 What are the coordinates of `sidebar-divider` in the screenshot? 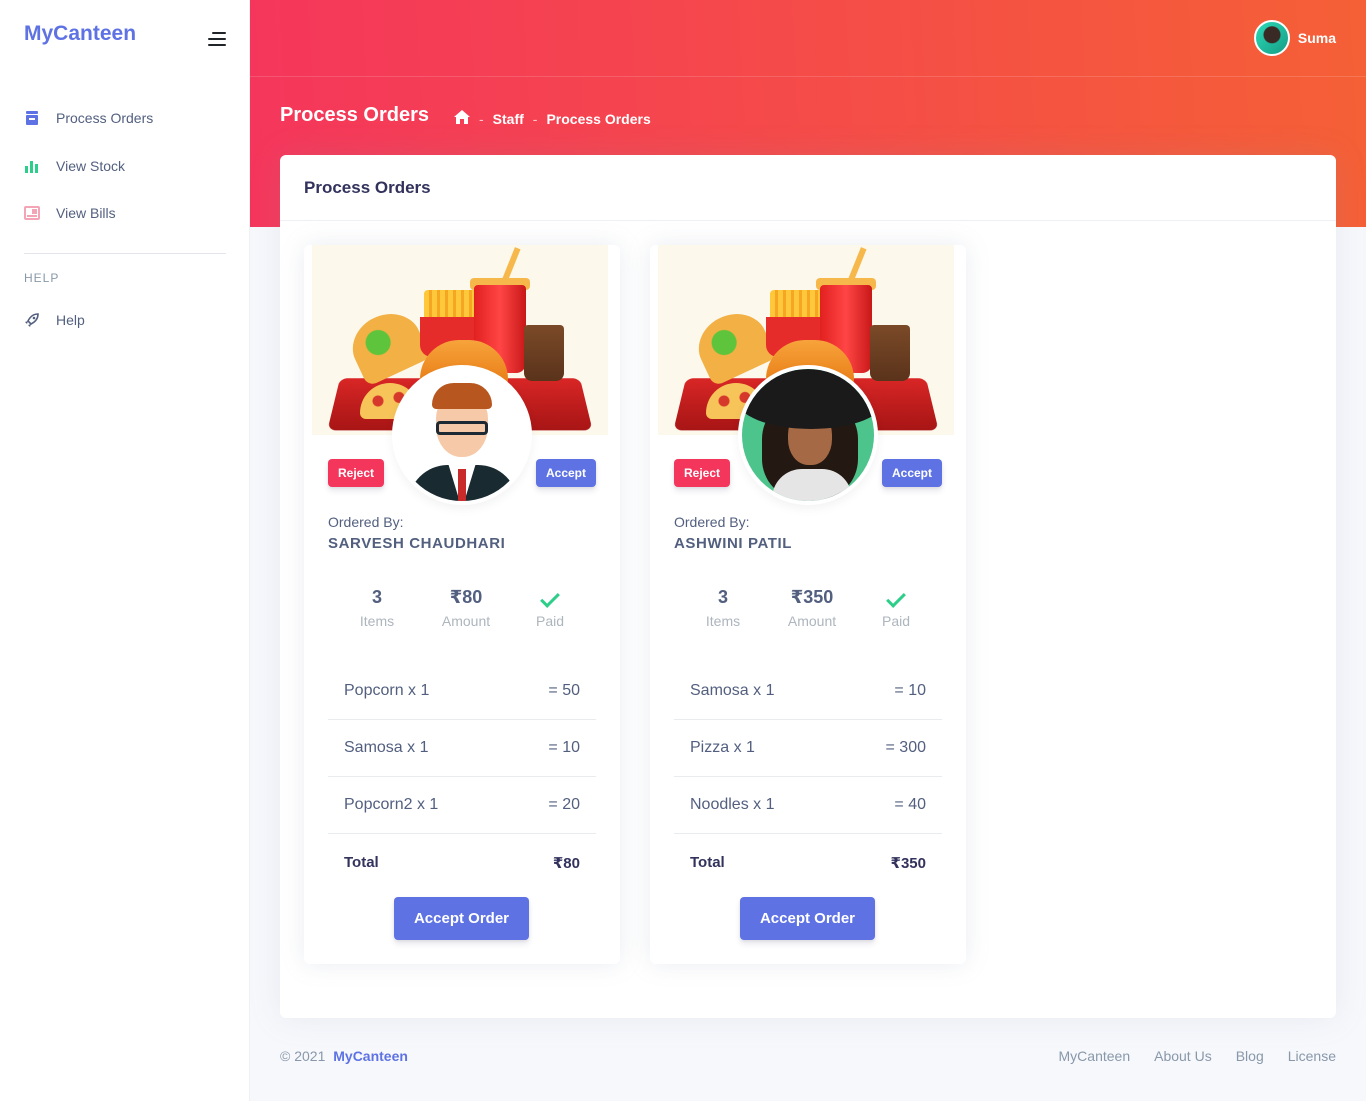 It's located at (125, 253).